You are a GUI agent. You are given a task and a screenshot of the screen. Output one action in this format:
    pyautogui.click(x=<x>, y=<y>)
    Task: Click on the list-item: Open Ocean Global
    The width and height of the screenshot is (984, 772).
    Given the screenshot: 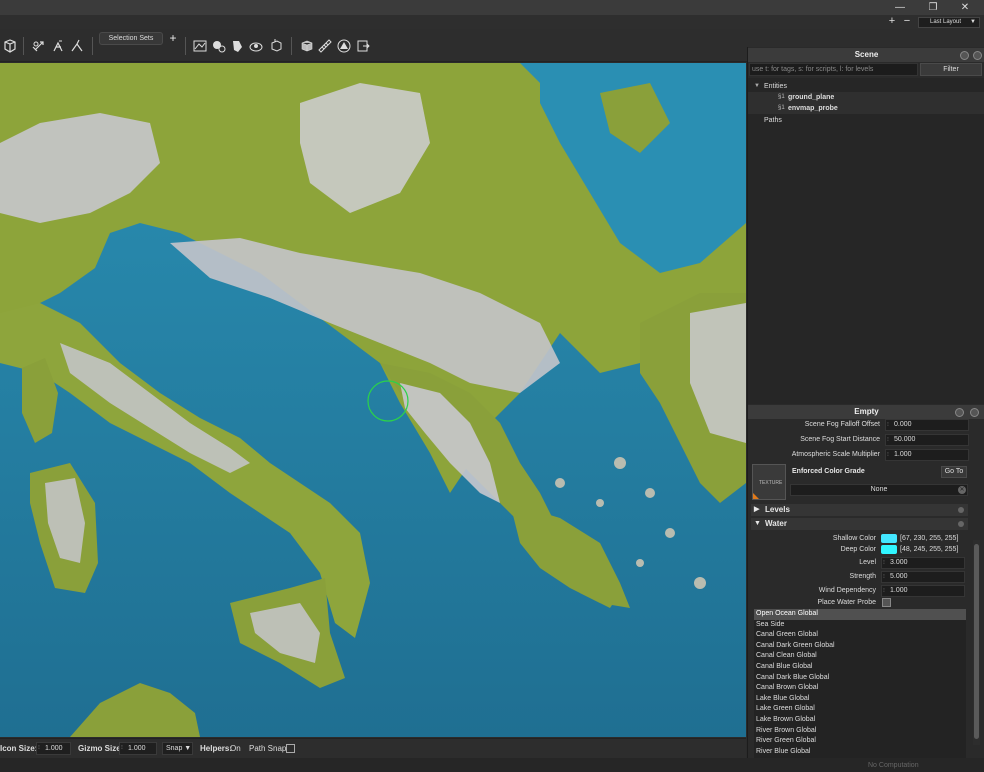 What is the action you would take?
    pyautogui.click(x=860, y=614)
    